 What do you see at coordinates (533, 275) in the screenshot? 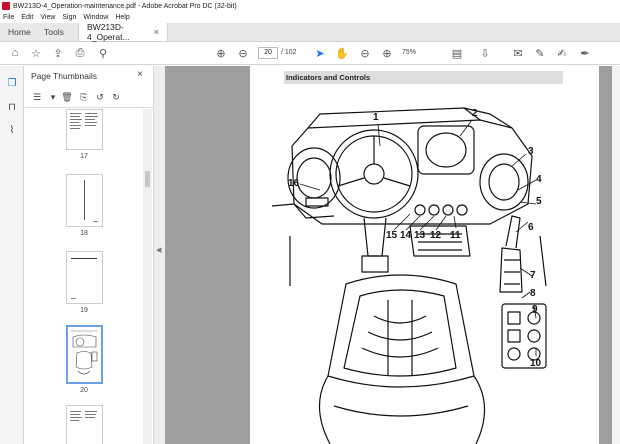
I see `callout-7: 7` at bounding box center [533, 275].